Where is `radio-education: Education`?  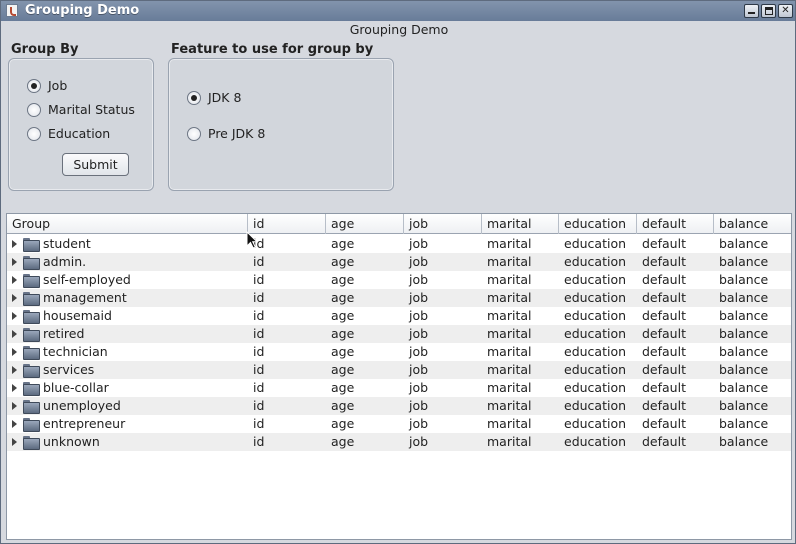 radio-education: Education is located at coordinates (68, 133).